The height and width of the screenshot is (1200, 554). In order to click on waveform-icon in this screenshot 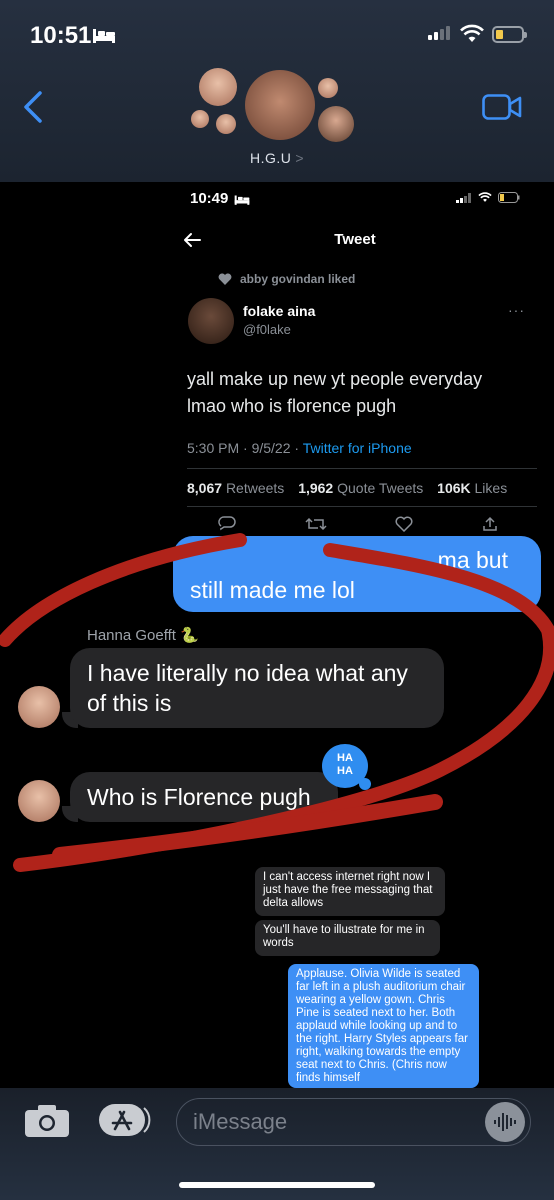, I will do `click(505, 1122)`.